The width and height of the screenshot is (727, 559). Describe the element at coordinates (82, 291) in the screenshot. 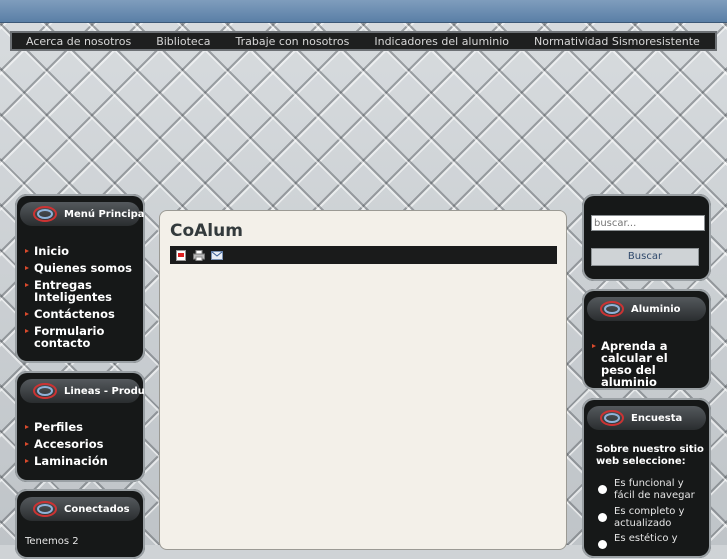

I see `menu-item-entregas: Entregas Inteligentes` at that location.